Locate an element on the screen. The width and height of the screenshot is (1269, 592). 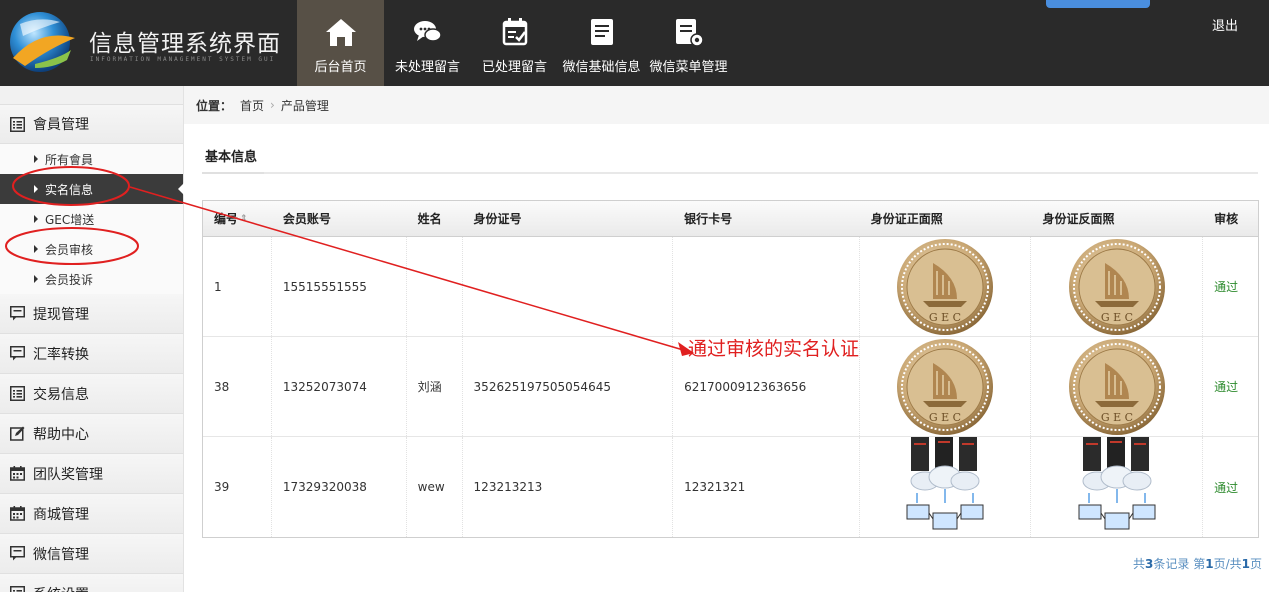
cell-account: 17329320038 is located at coordinates (339, 487).